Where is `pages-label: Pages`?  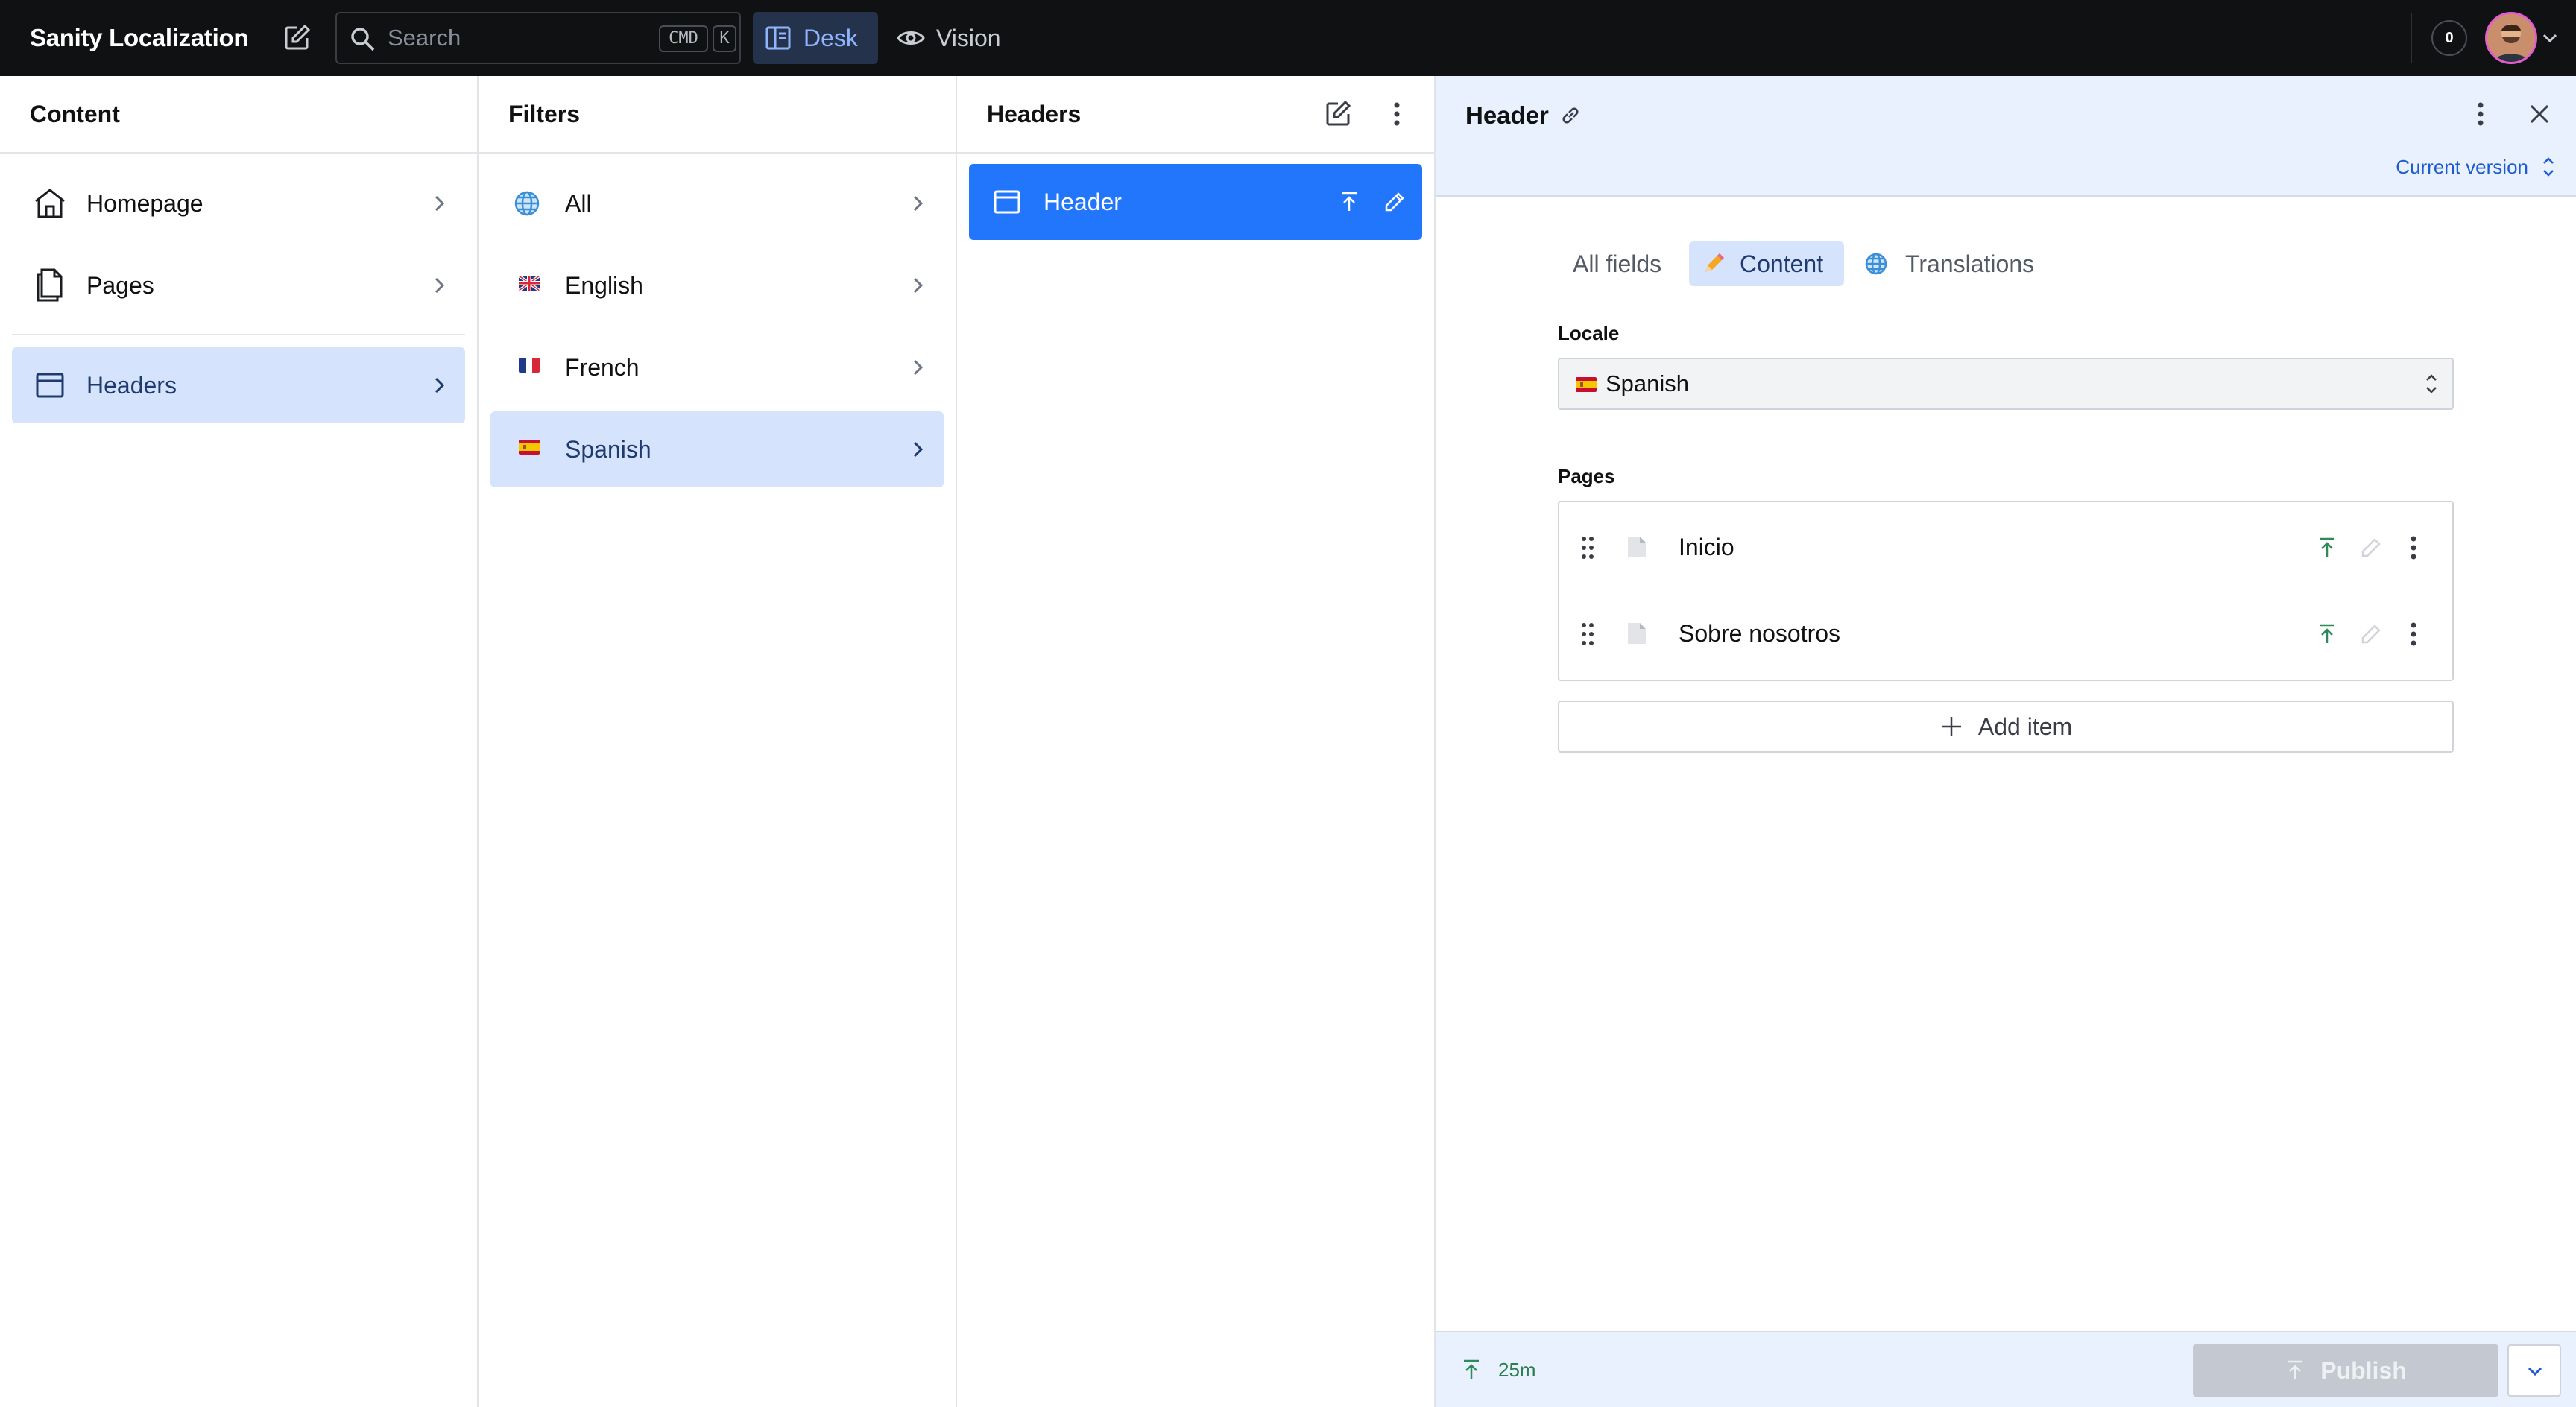 pages-label: Pages is located at coordinates (1586, 476).